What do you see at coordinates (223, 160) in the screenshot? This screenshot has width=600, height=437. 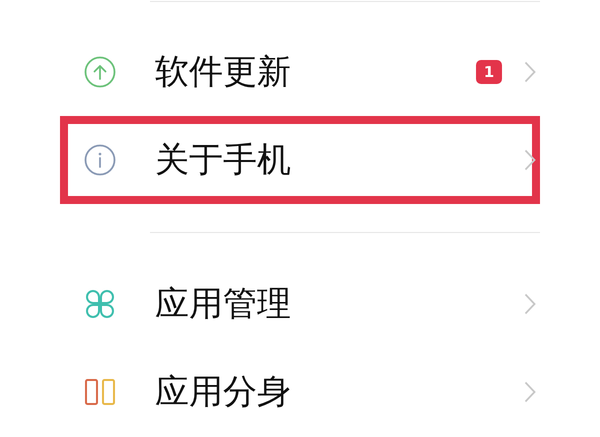 I see `row-label: 关于手机` at bounding box center [223, 160].